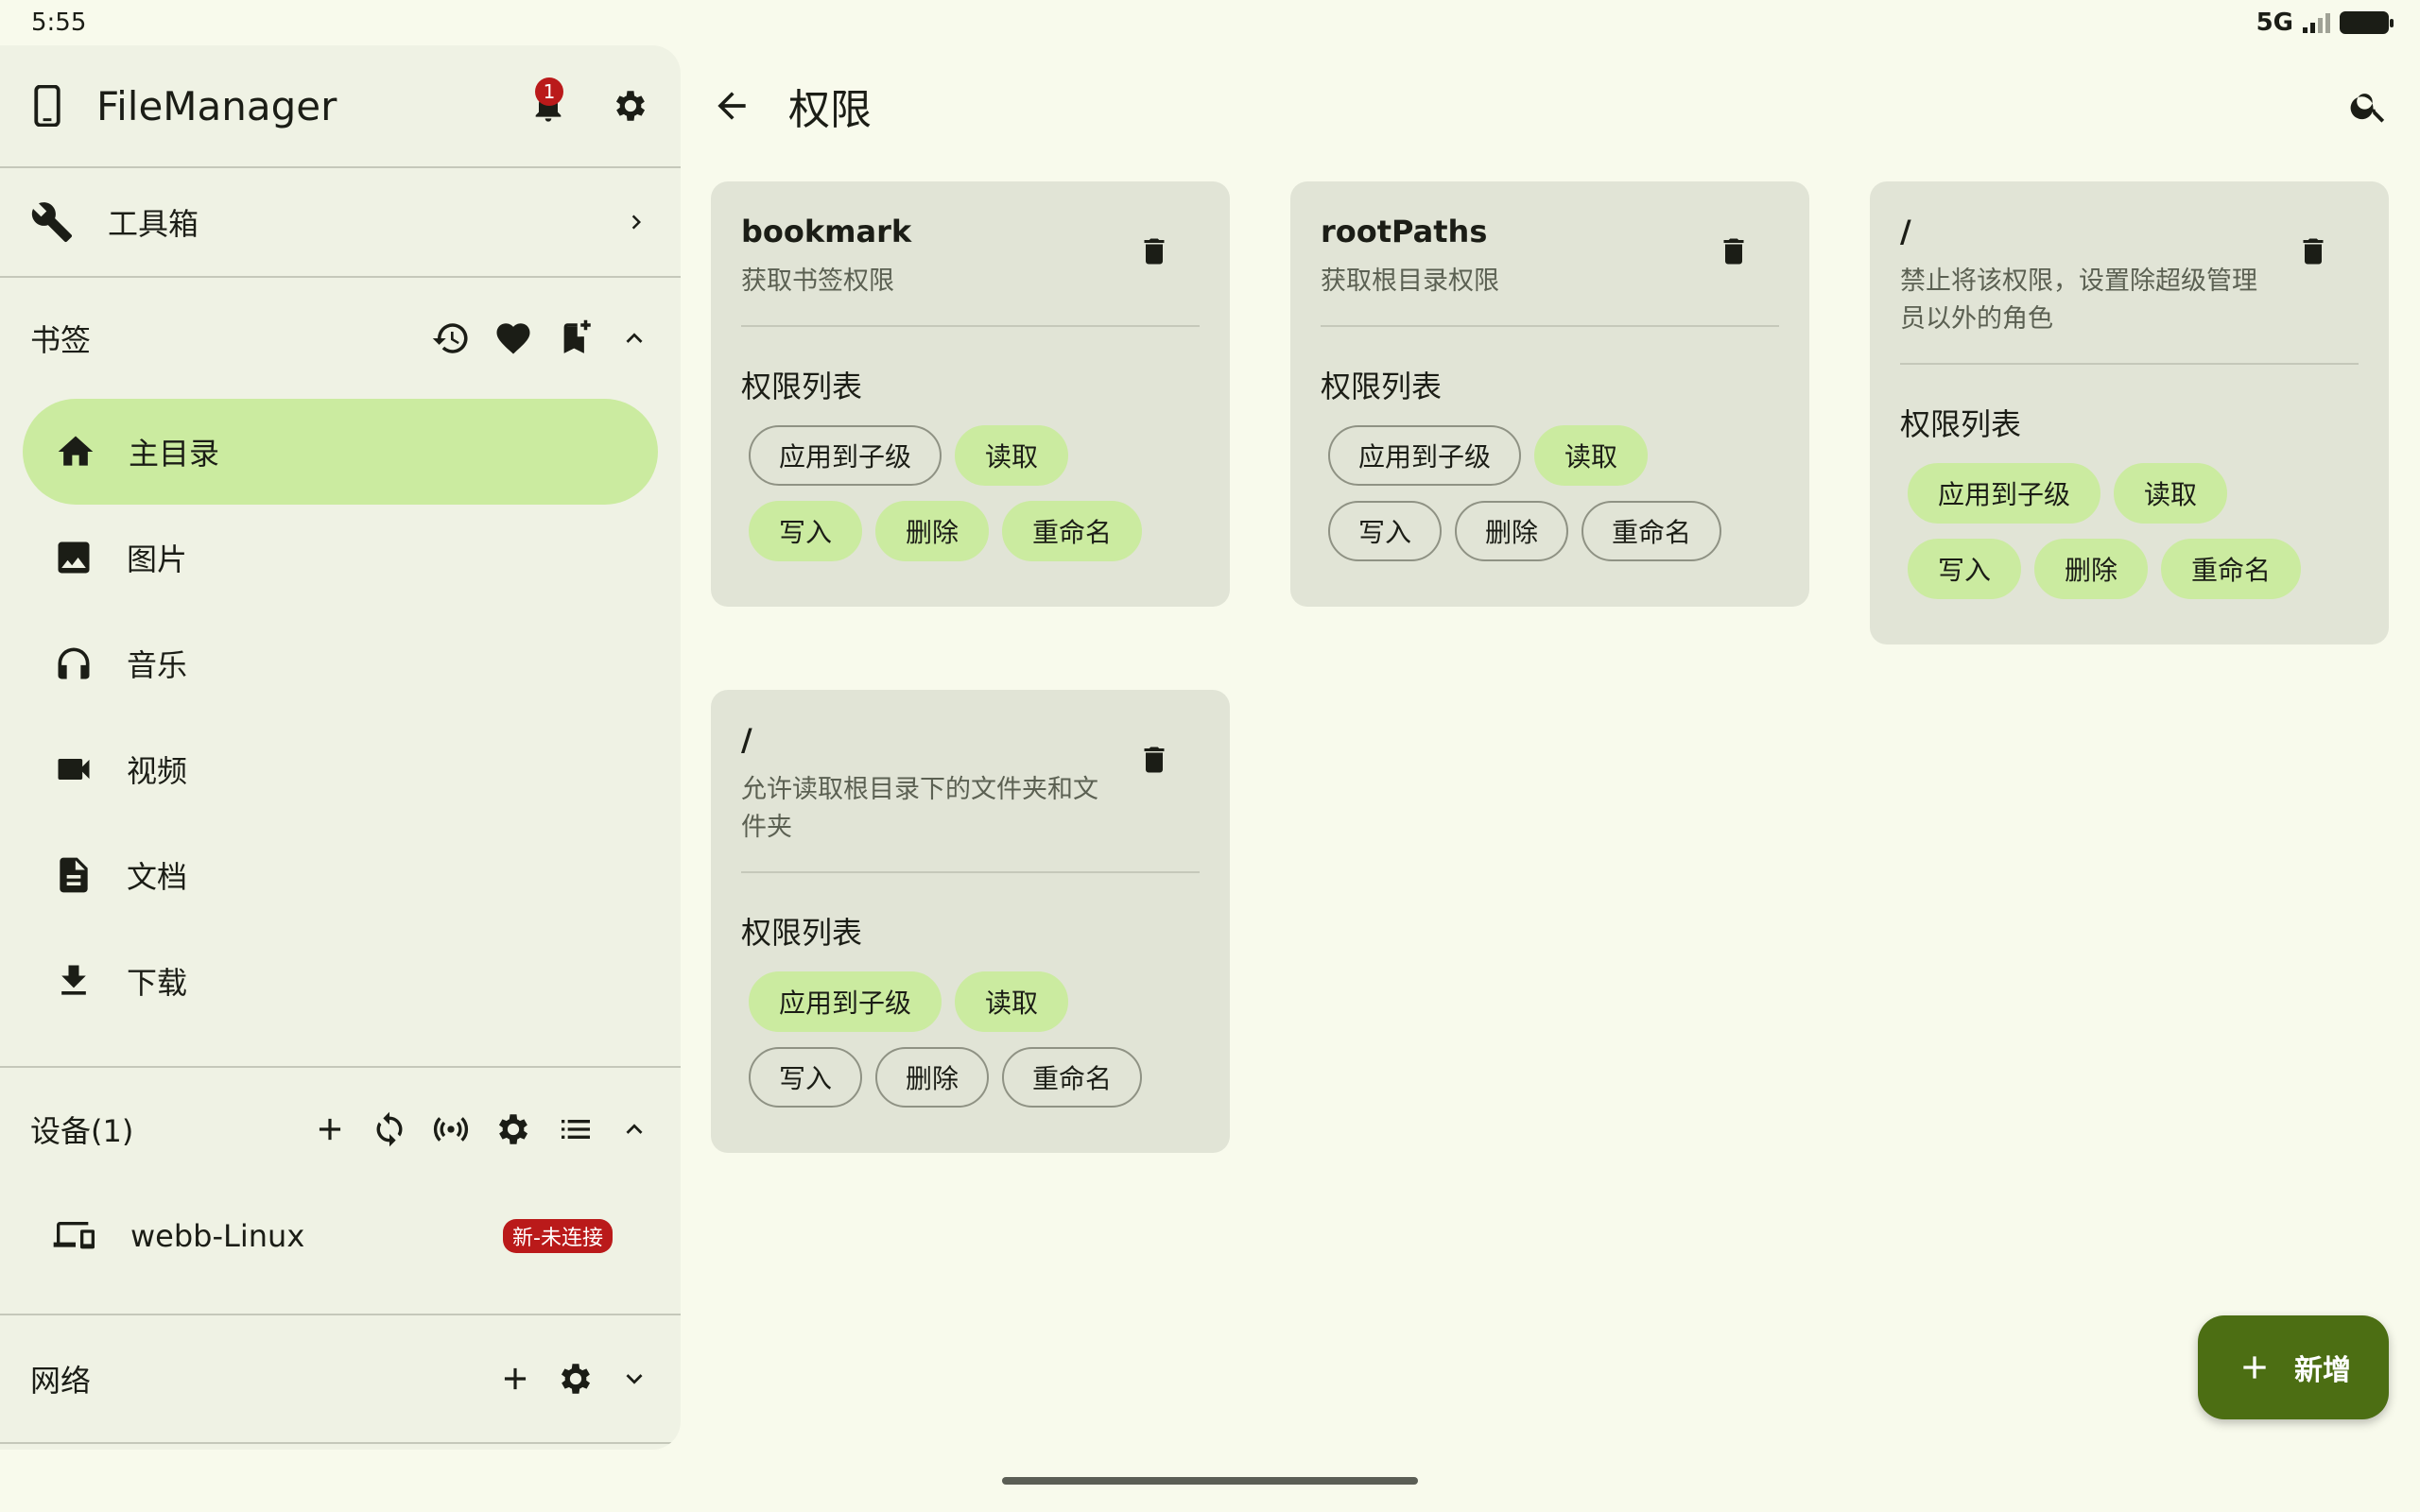 The image size is (2420, 1512). What do you see at coordinates (513, 338) in the screenshot?
I see `favorite-icon` at bounding box center [513, 338].